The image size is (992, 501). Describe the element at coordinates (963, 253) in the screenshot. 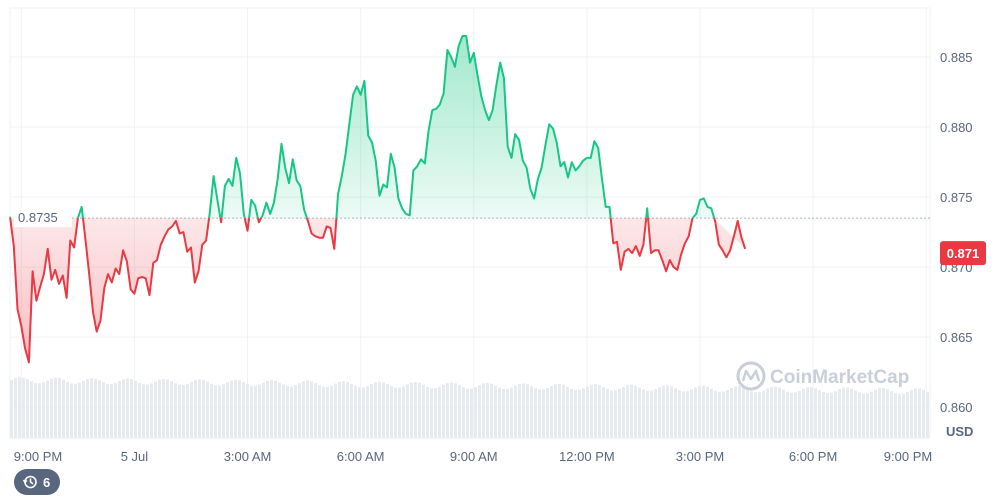

I see `current-price-badge: 0.871` at that location.